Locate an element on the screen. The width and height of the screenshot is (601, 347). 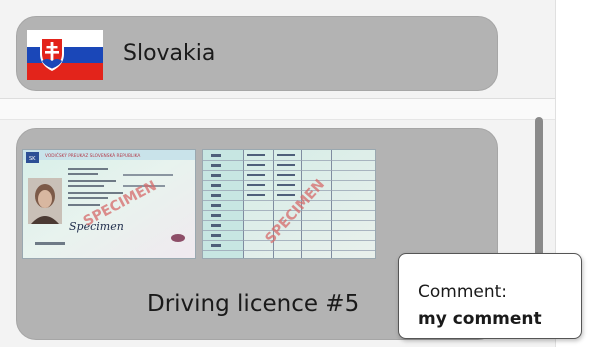
tooltip-comment-value: my comment is located at coordinates (480, 319).